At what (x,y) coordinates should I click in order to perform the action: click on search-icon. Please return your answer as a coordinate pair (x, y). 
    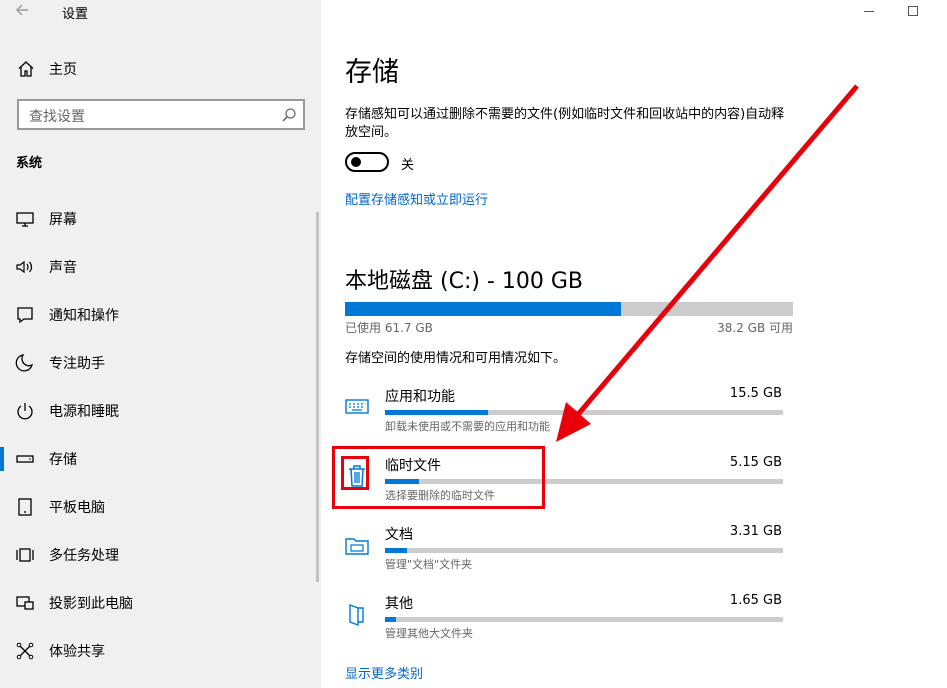
    Looking at the image, I should click on (289, 115).